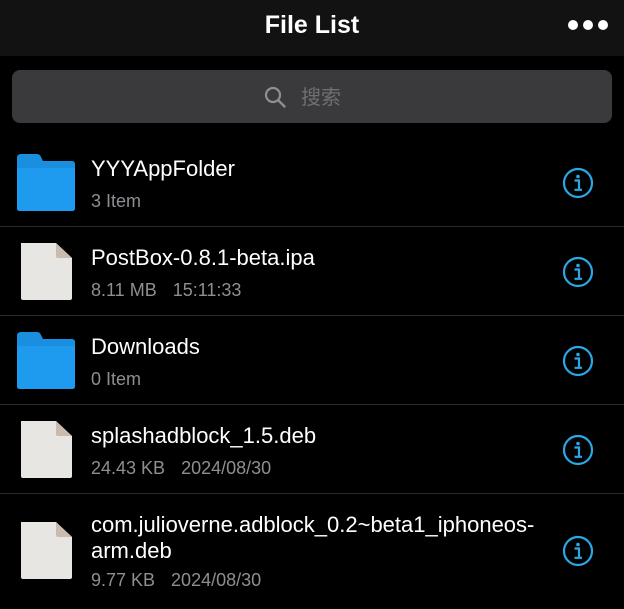 The width and height of the screenshot is (624, 609). I want to click on file-name: PostBox-0.8.1-beta.ipa, so click(203, 257).